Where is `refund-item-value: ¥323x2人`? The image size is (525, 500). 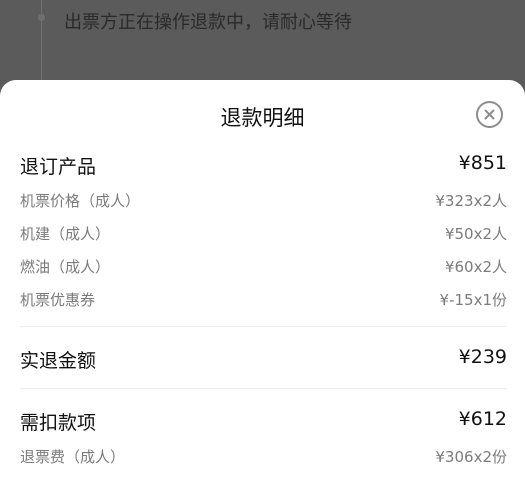 refund-item-value: ¥323x2人 is located at coordinates (471, 201).